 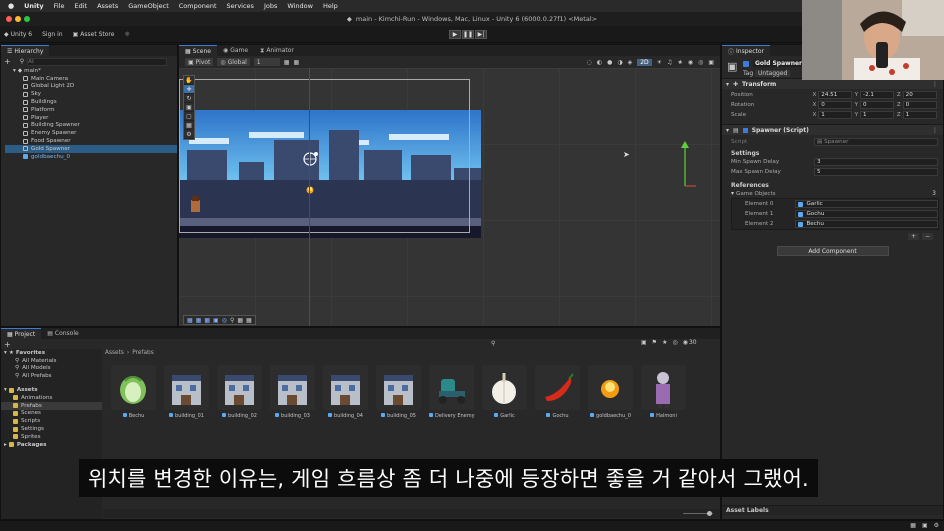 What do you see at coordinates (877, 115) in the screenshot?
I see `axis-y-field: 1` at bounding box center [877, 115].